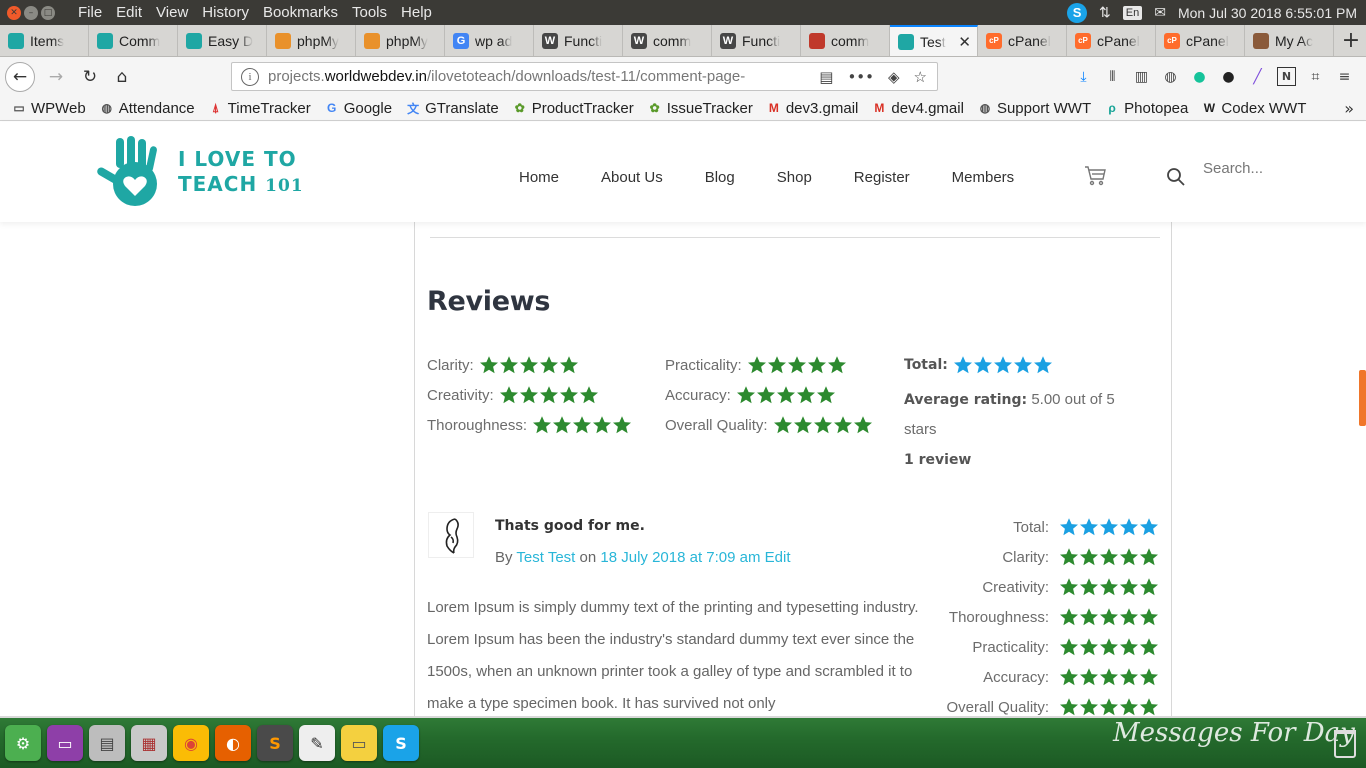 This screenshot has width=1366, height=768. I want to click on reload-button: ↻, so click(90, 77).